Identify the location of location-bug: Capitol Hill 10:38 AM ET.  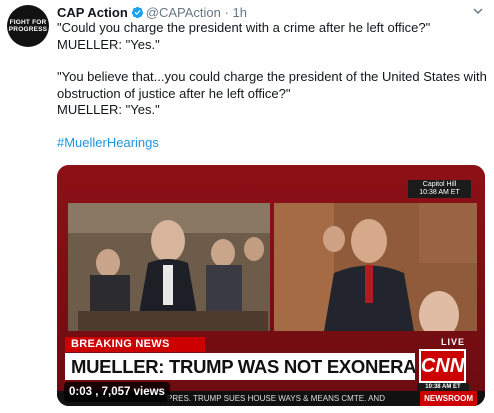
(439, 189).